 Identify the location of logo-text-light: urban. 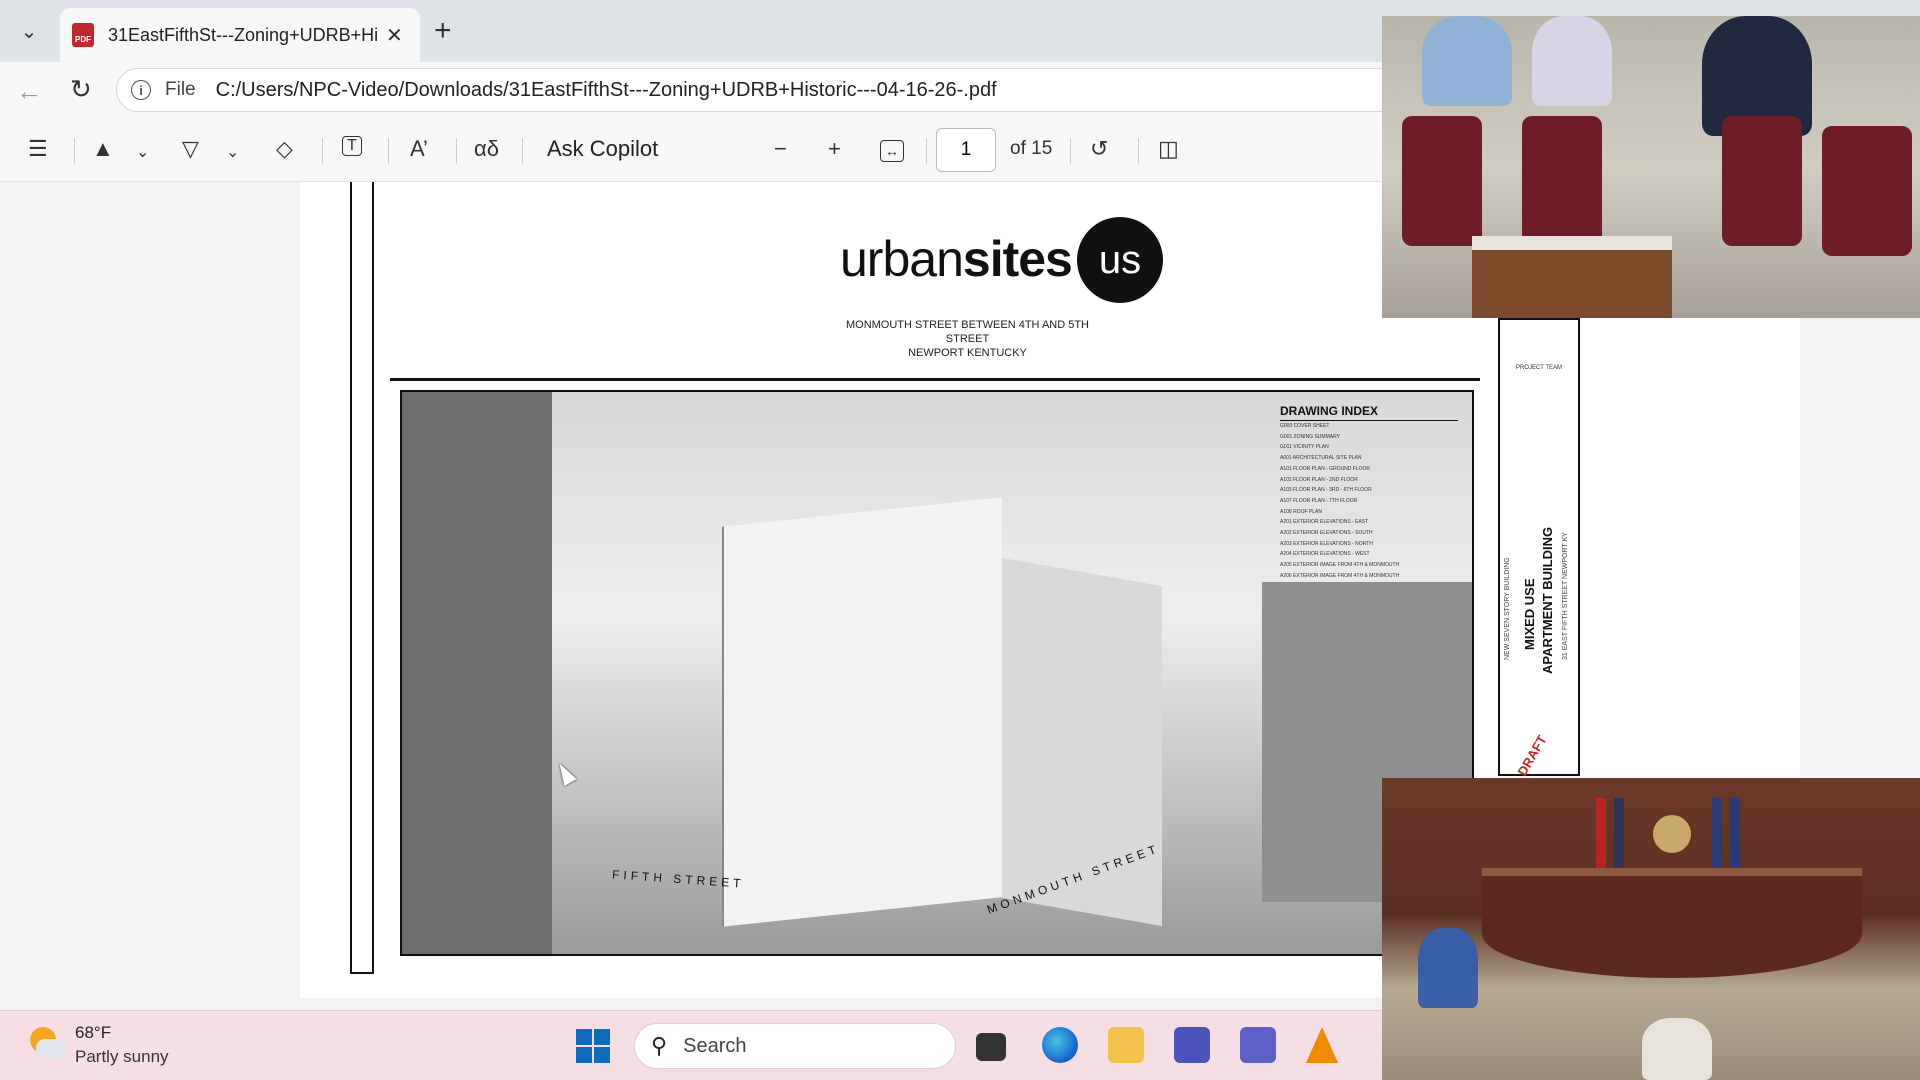
(902, 259).